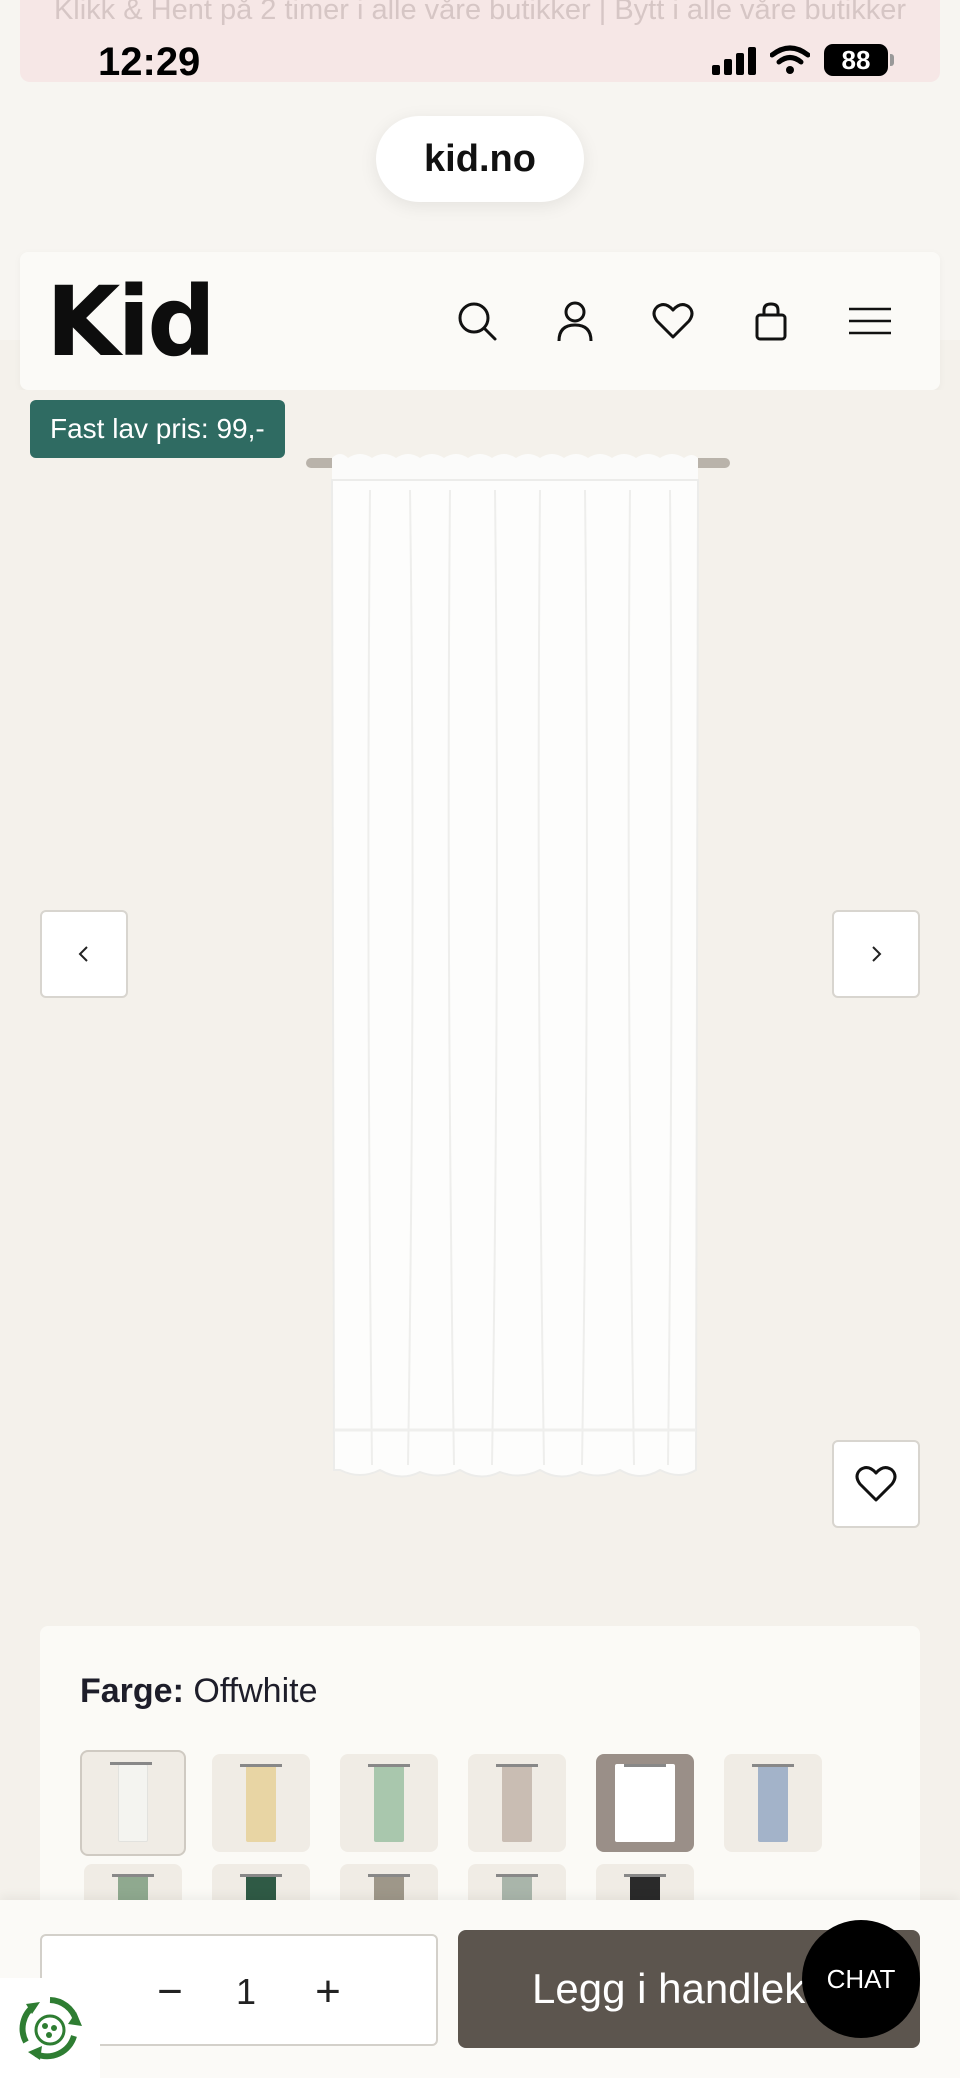 The image size is (960, 2078). I want to click on search-icon, so click(477, 321).